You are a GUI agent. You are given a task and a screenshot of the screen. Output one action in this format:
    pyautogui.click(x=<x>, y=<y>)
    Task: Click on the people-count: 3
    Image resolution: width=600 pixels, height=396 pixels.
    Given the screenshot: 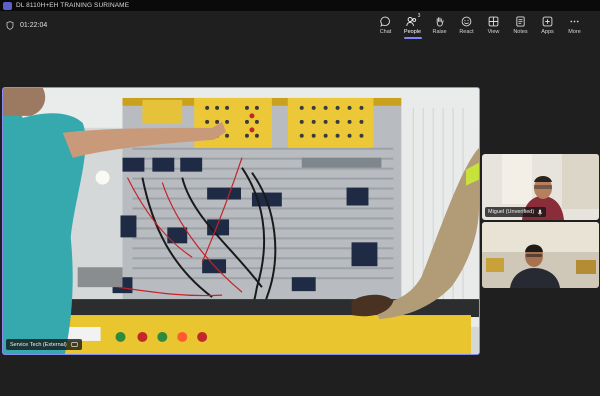 What is the action you would take?
    pyautogui.click(x=419, y=16)
    